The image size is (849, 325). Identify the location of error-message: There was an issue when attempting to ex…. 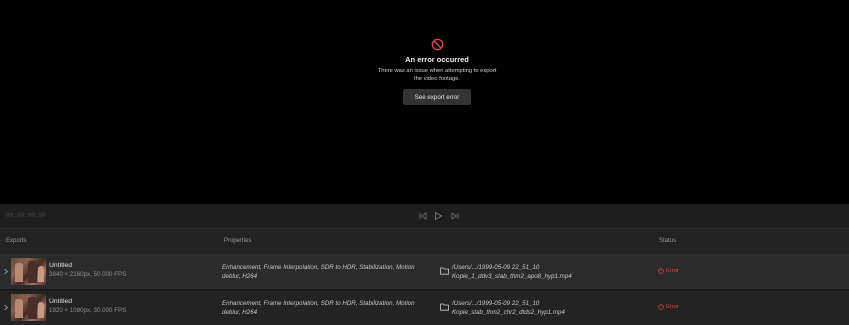
(437, 75).